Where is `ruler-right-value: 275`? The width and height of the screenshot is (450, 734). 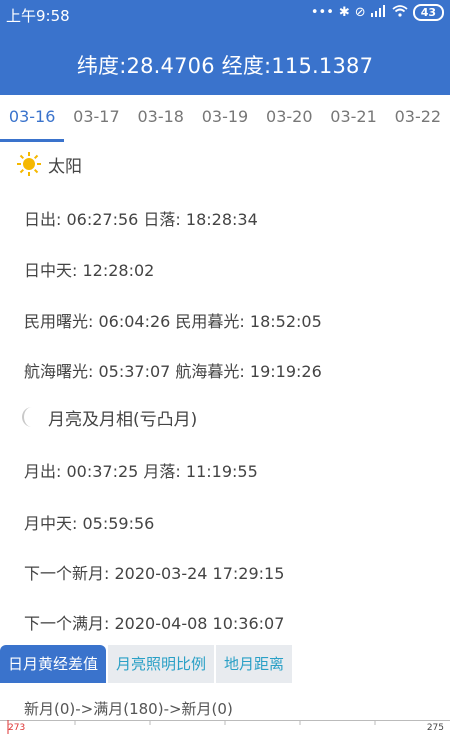 ruler-right-value: 275 is located at coordinates (435, 728).